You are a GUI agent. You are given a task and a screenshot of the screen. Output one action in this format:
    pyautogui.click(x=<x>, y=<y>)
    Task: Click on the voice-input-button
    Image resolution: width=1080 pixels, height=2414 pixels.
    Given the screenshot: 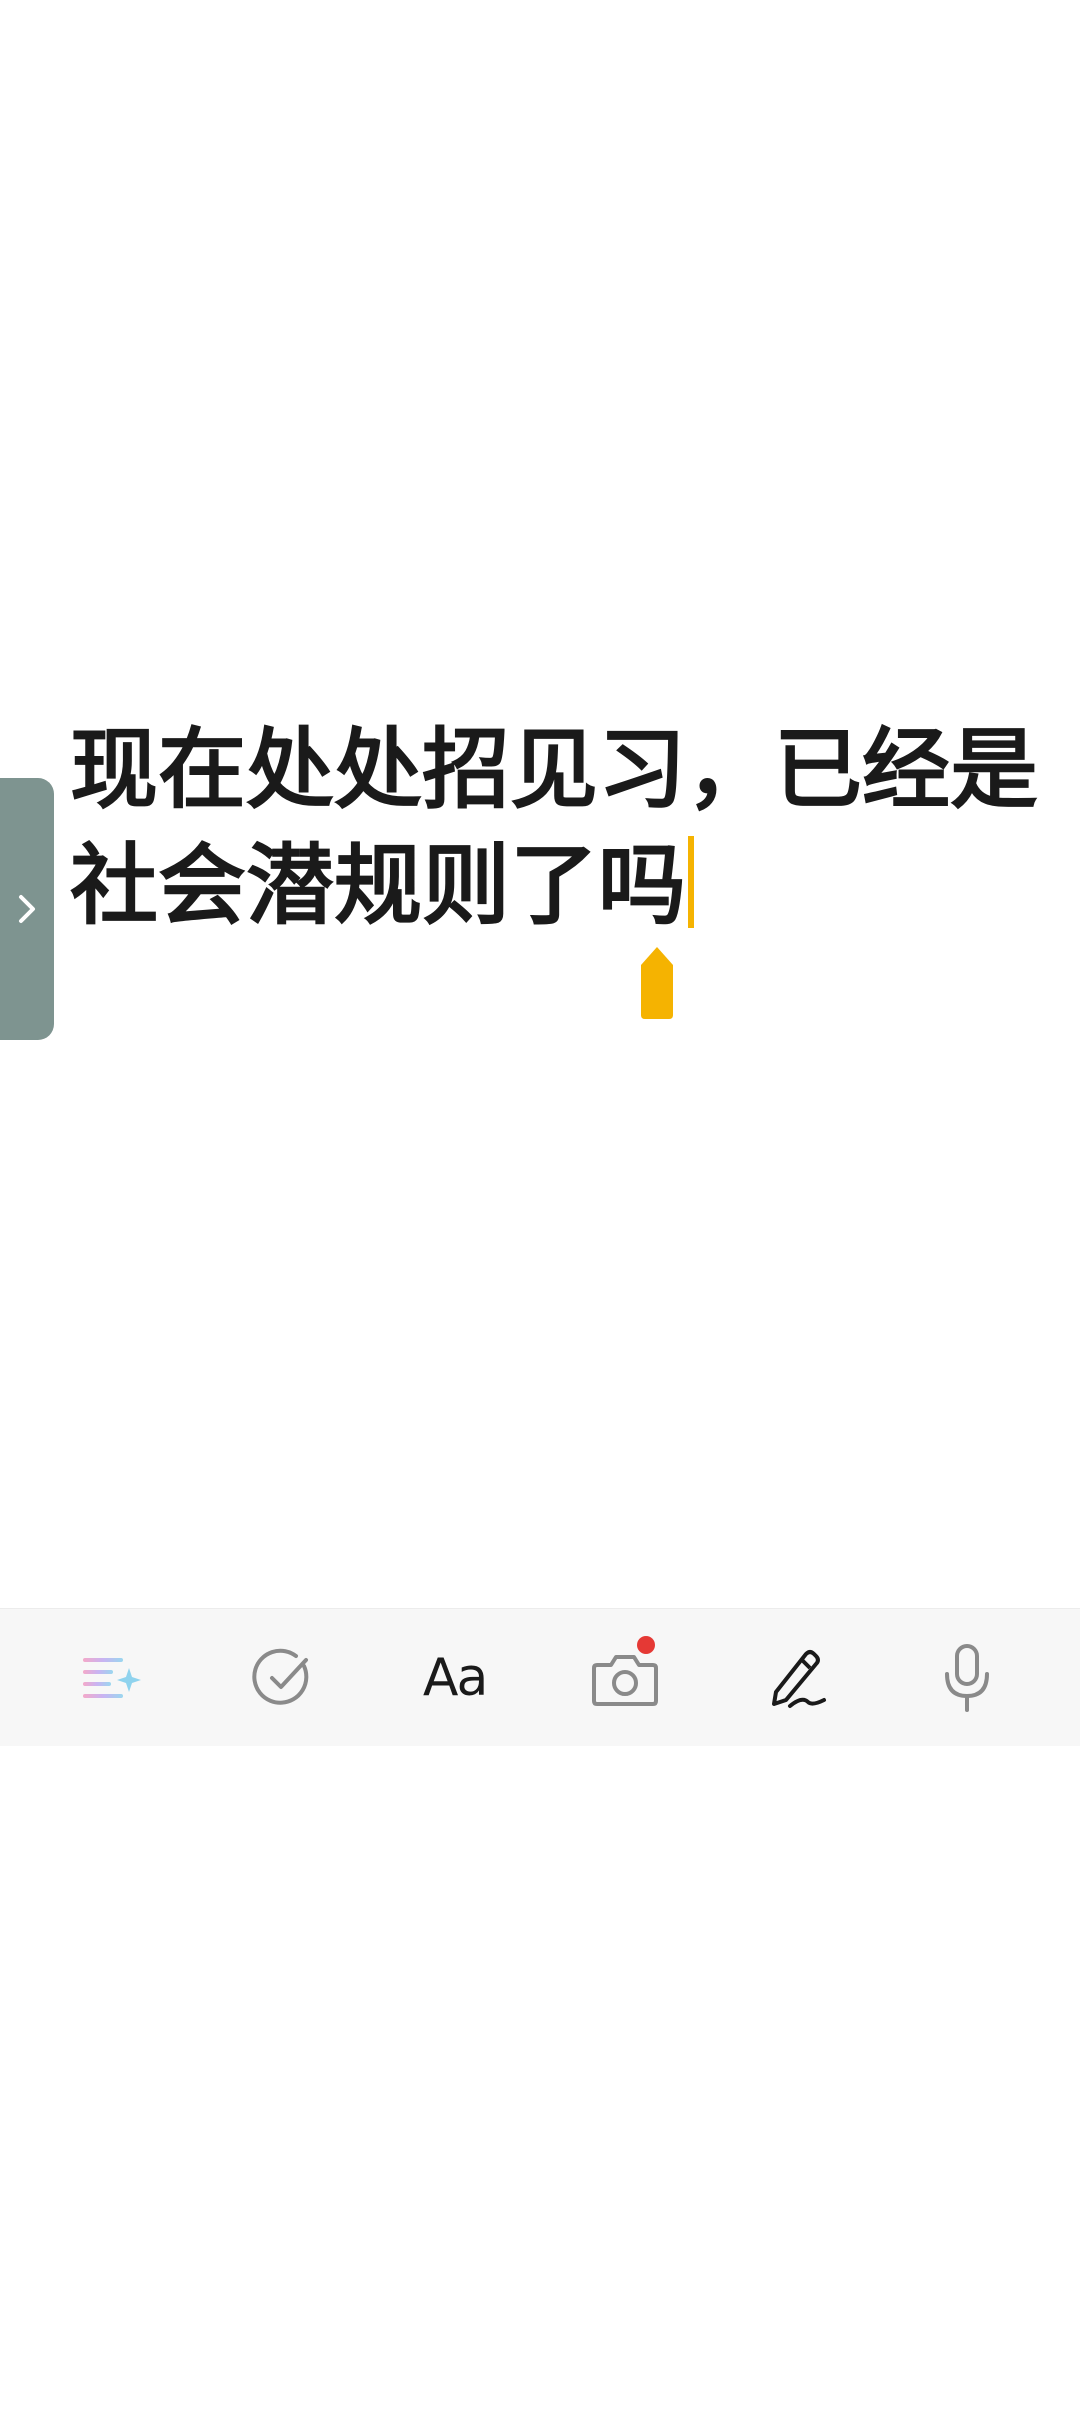 What is the action you would take?
    pyautogui.click(x=967, y=1678)
    